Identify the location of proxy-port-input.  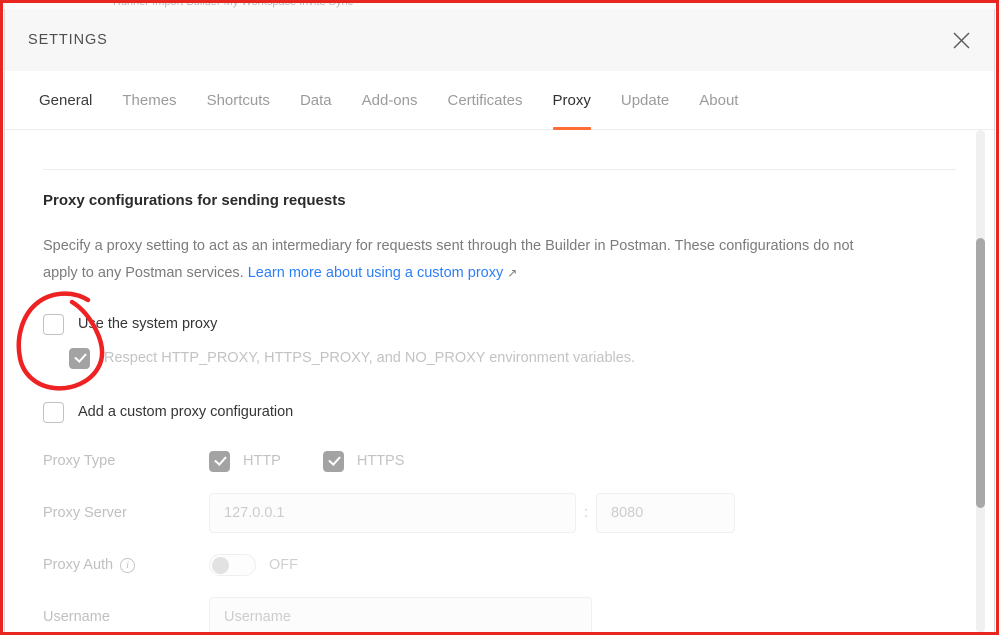
(665, 513).